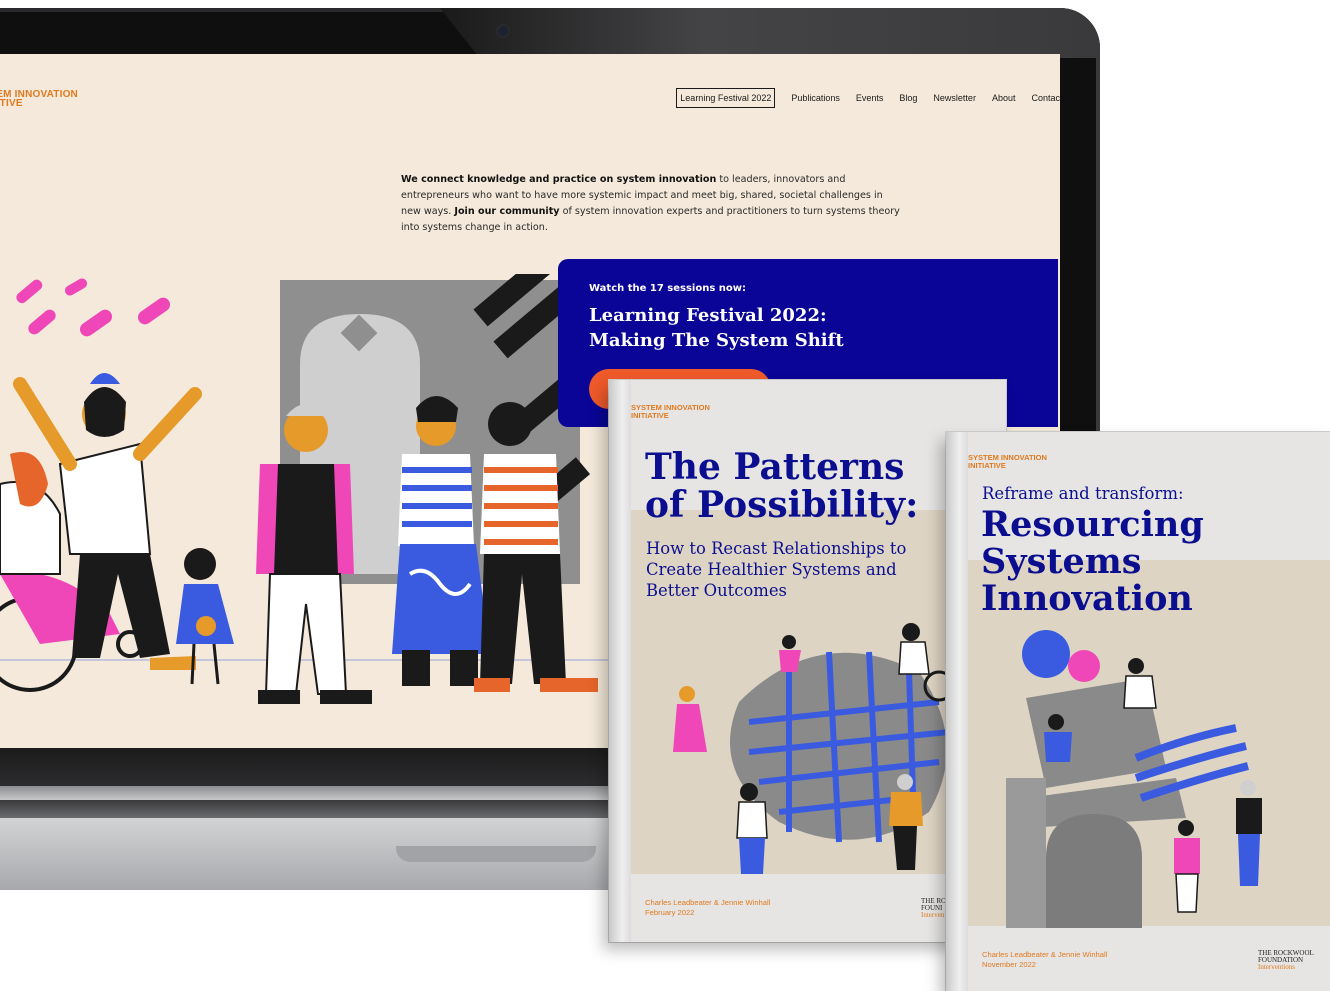 This screenshot has width=1330, height=991. Describe the element at coordinates (708, 315) in the screenshot. I see `feature-headline-line1: Learning Festival 2022:` at that location.